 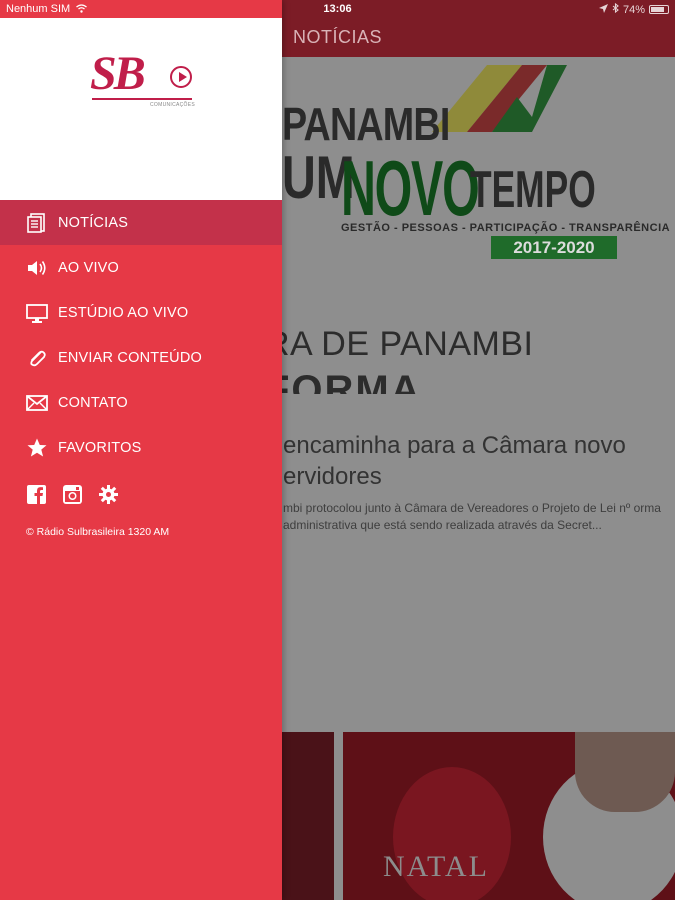 I want to click on logo-text: SB, so click(x=118, y=73).